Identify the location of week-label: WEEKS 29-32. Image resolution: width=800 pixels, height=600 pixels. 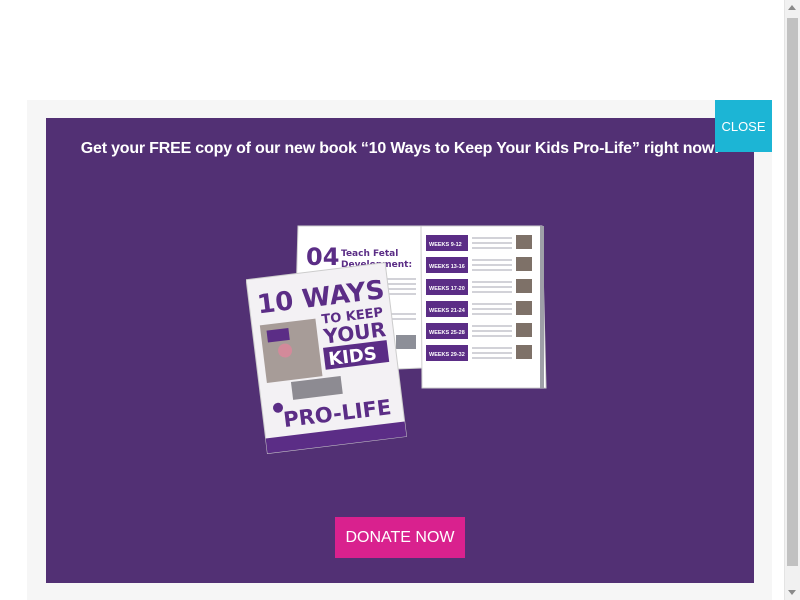
(447, 355).